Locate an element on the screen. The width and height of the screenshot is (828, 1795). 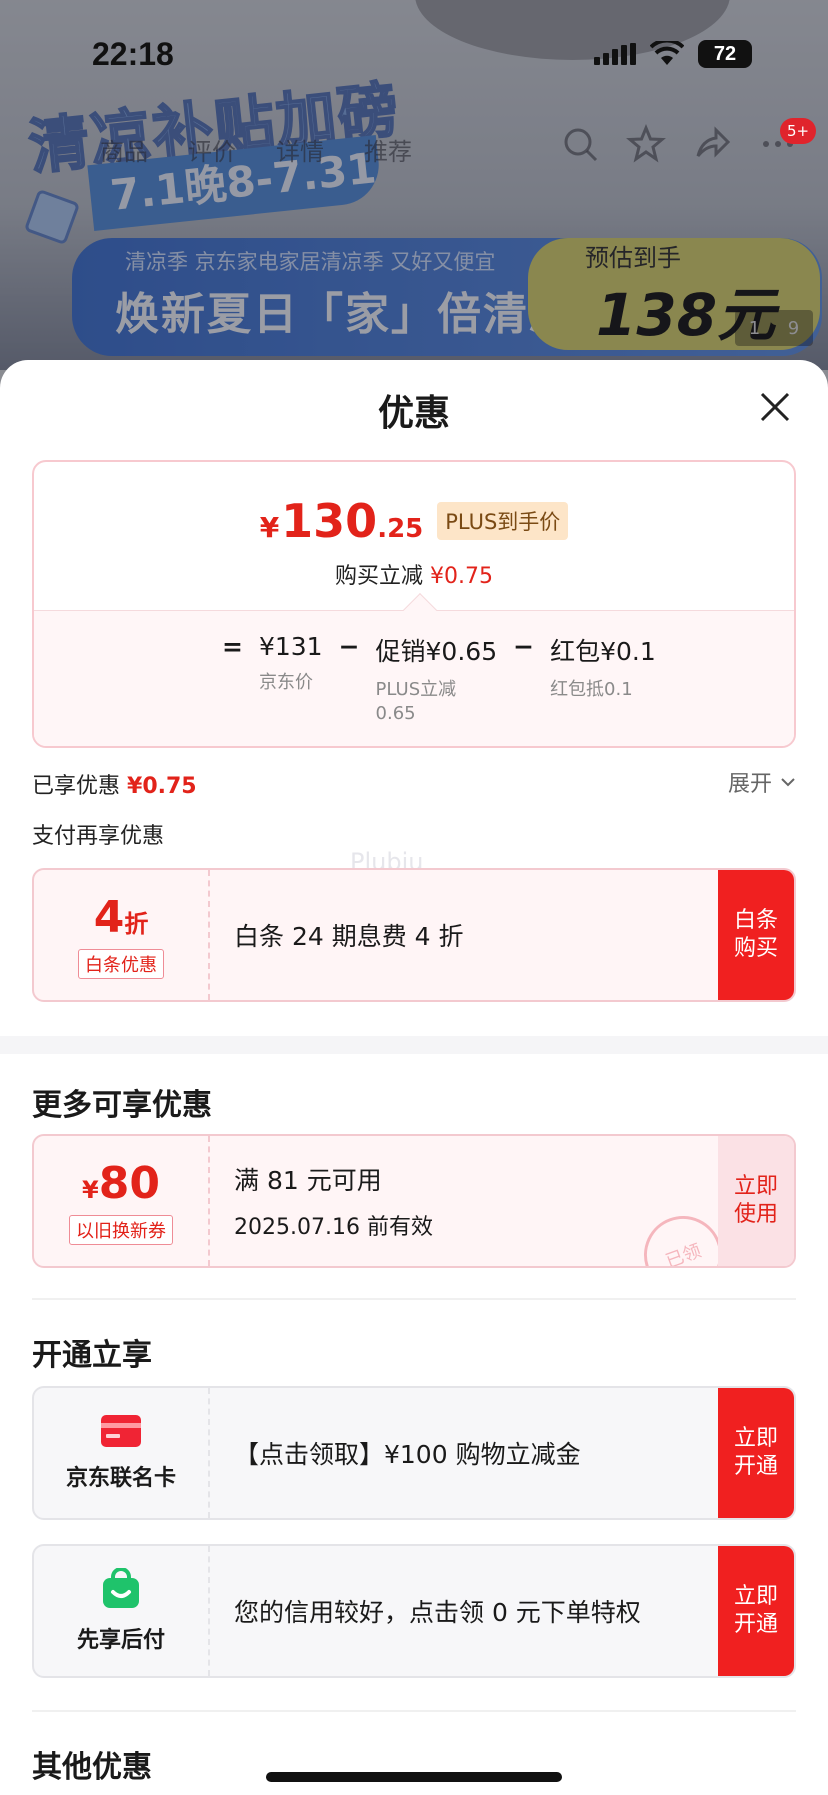
formula-minus: − is located at coordinates (349, 646).